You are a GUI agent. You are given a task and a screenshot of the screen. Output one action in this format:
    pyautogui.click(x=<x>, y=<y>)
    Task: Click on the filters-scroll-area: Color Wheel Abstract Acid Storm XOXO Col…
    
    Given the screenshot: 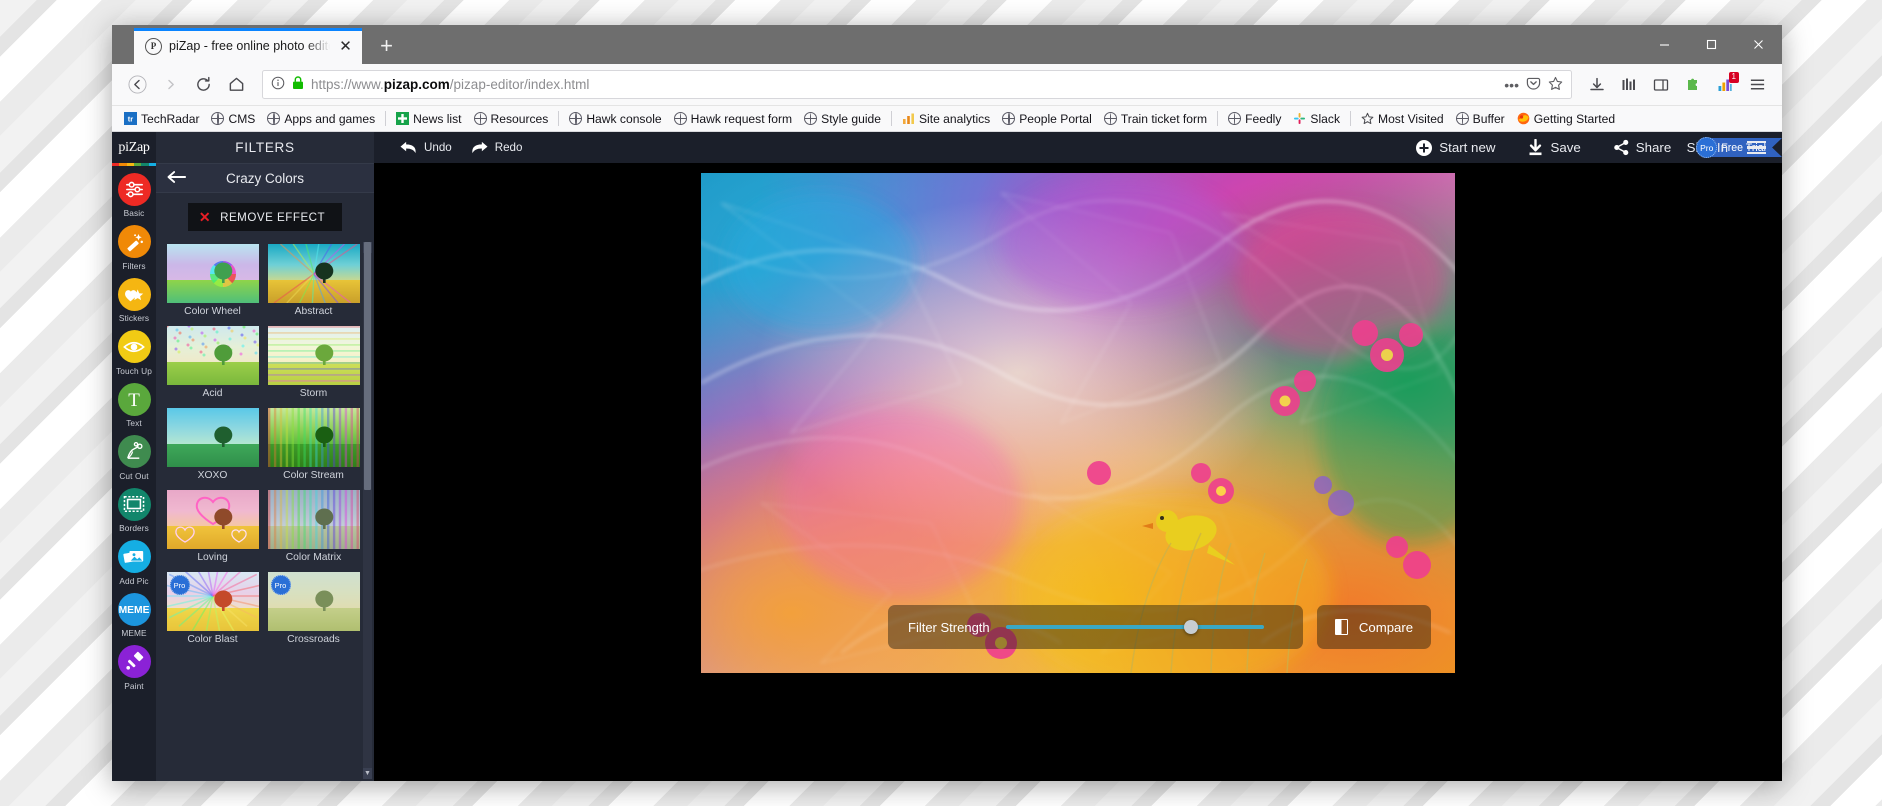 What is the action you would take?
    pyautogui.click(x=265, y=510)
    